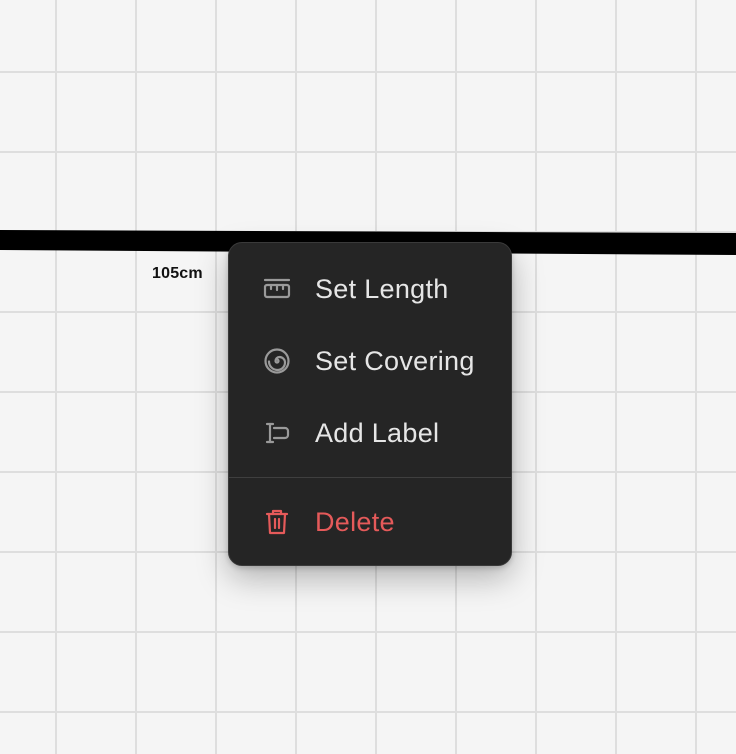  I want to click on menu-item-delete: Delete, so click(370, 522).